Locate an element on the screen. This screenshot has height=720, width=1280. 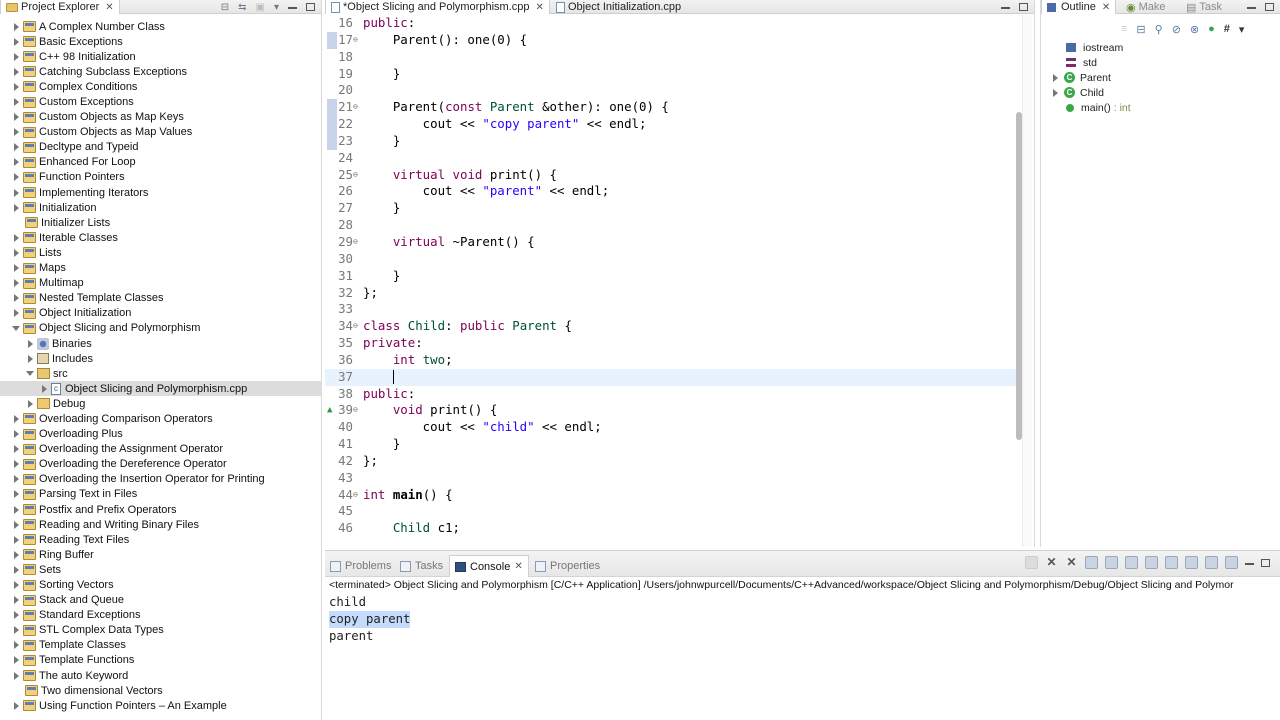
code-line: 28 is located at coordinates (673, 225).